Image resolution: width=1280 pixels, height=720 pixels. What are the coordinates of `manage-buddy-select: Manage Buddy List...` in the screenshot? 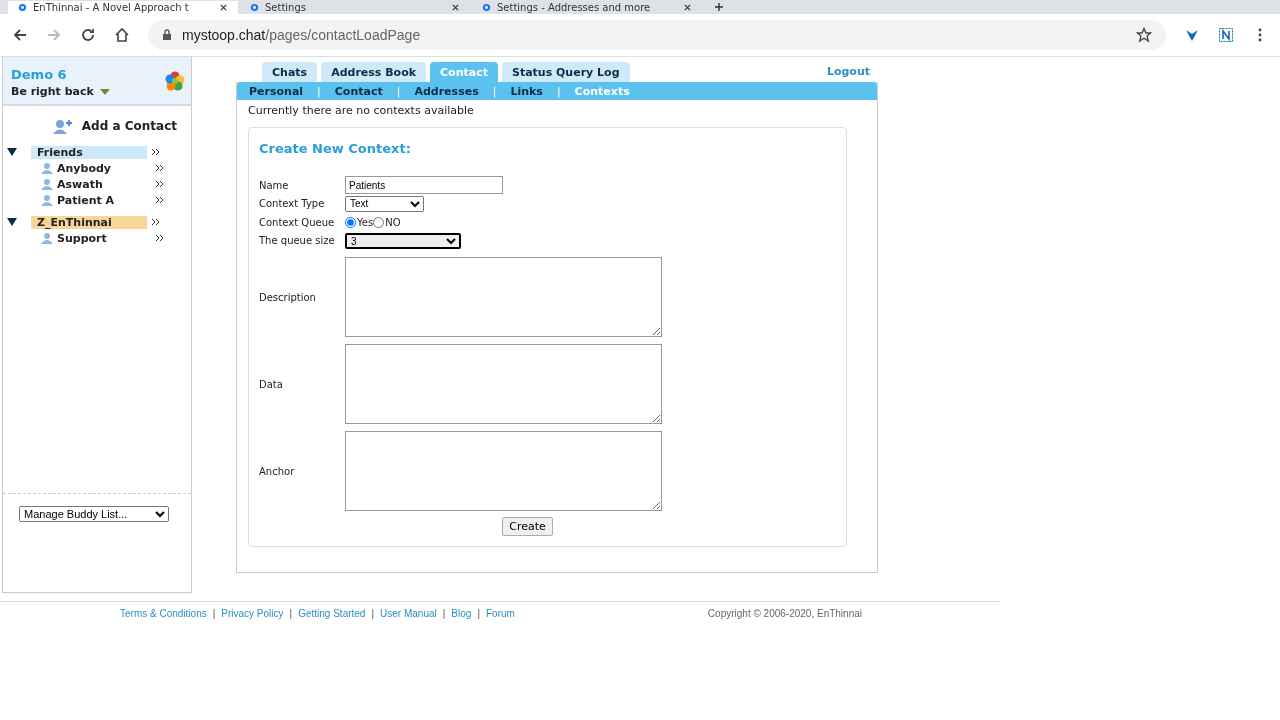 It's located at (94, 514).